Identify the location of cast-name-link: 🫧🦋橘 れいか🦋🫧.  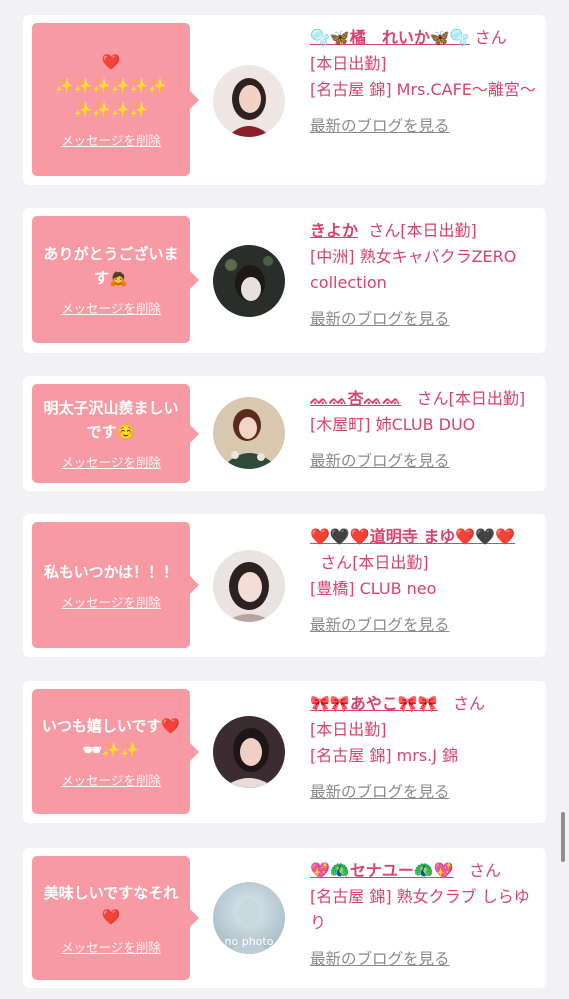
(390, 37).